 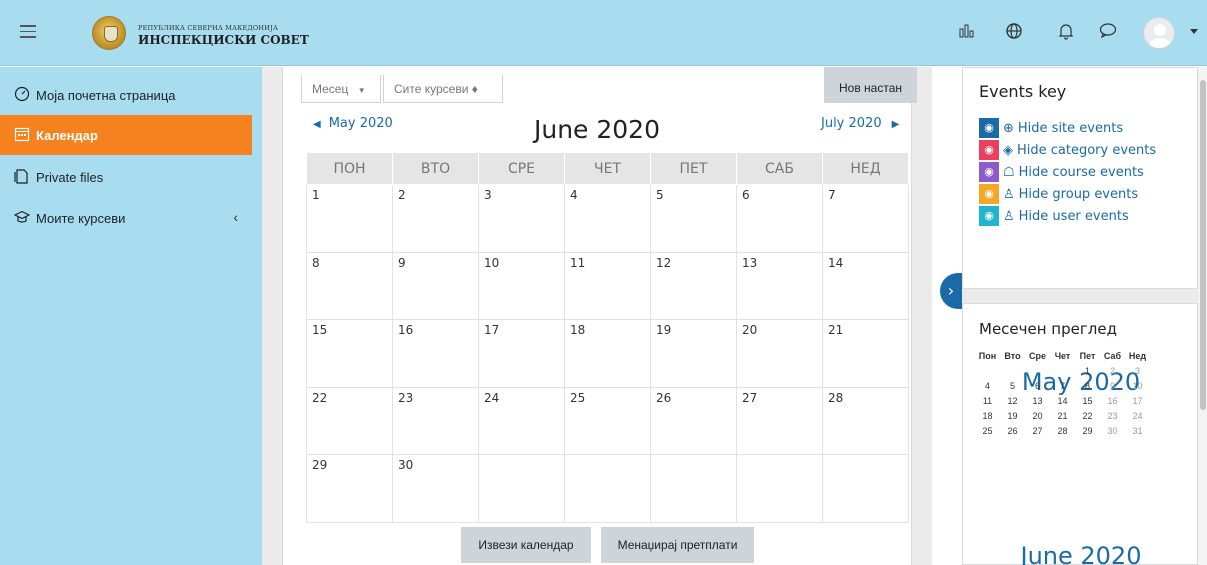 What do you see at coordinates (330, 89) in the screenshot?
I see `view-select-value: Месец` at bounding box center [330, 89].